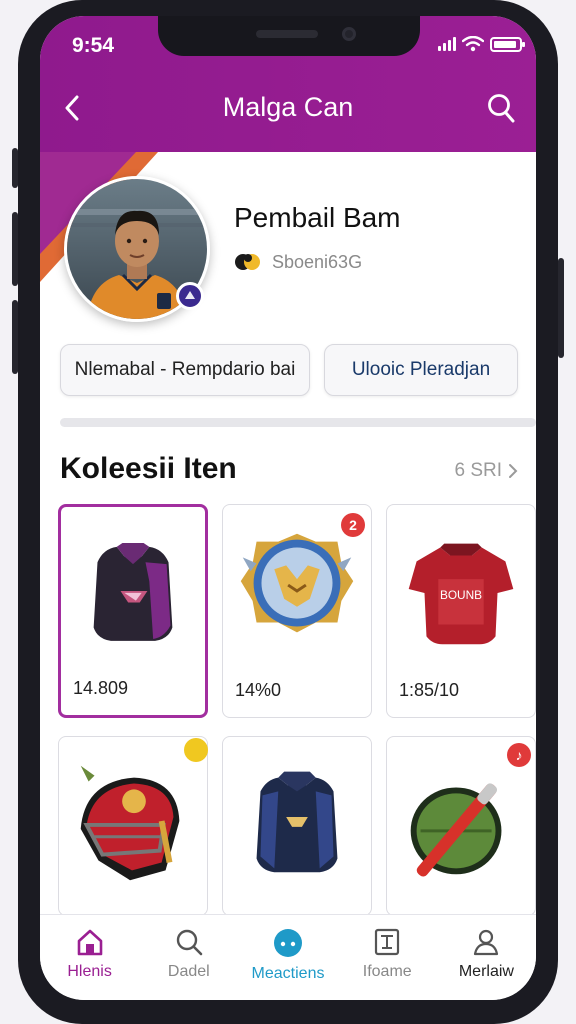  I want to click on search-button, so click(501, 108).